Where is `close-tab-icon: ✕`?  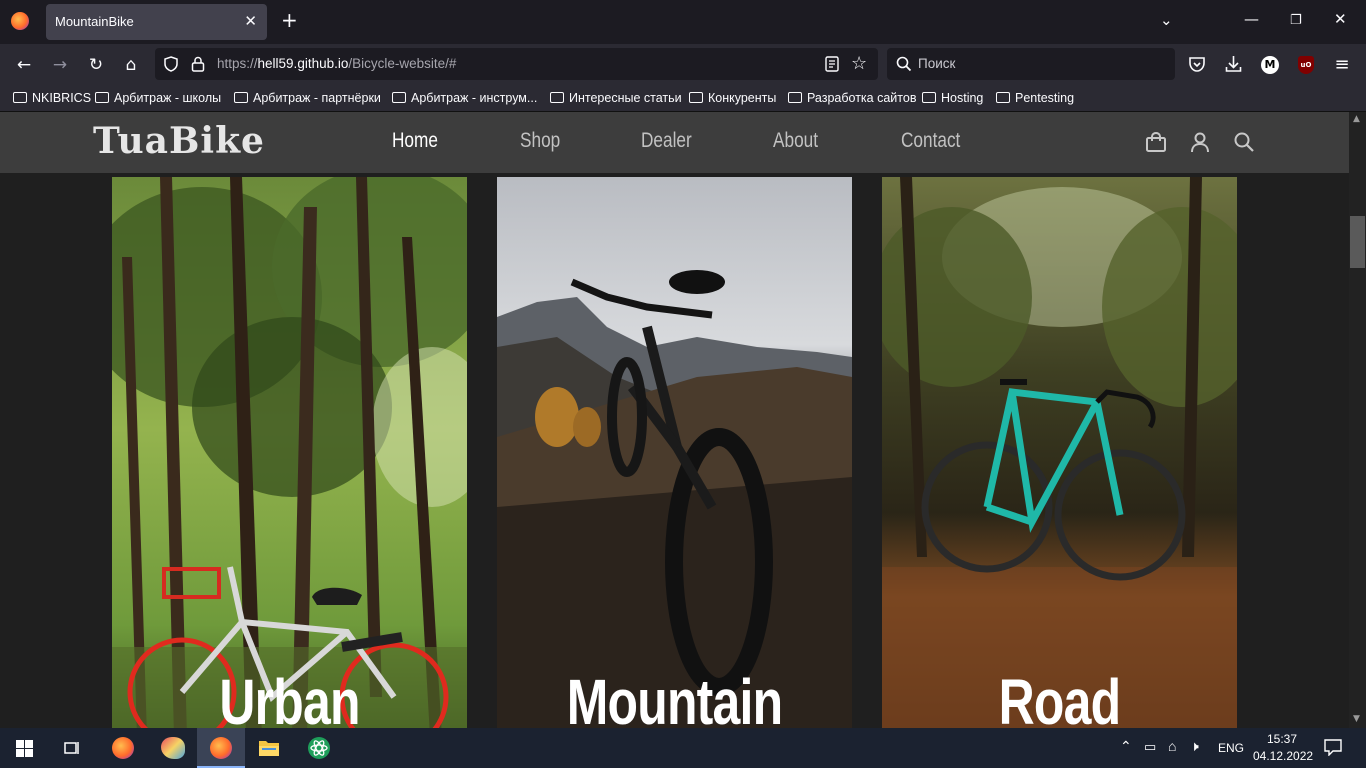
close-tab-icon: ✕ is located at coordinates (250, 21).